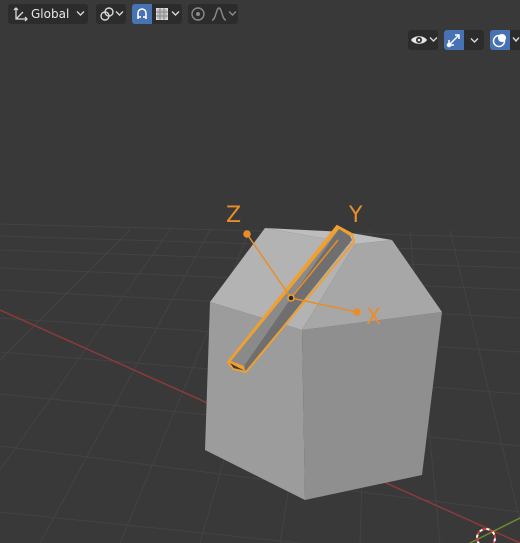  I want to click on transform-orientation-dropdown: Global, so click(48, 14).